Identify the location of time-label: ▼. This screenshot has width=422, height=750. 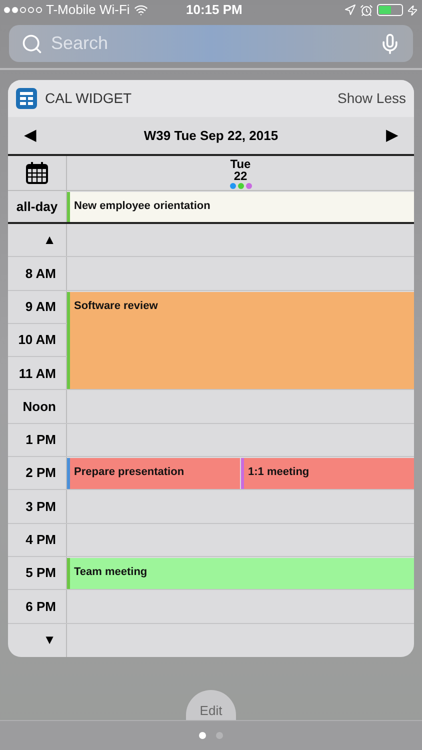
(37, 640).